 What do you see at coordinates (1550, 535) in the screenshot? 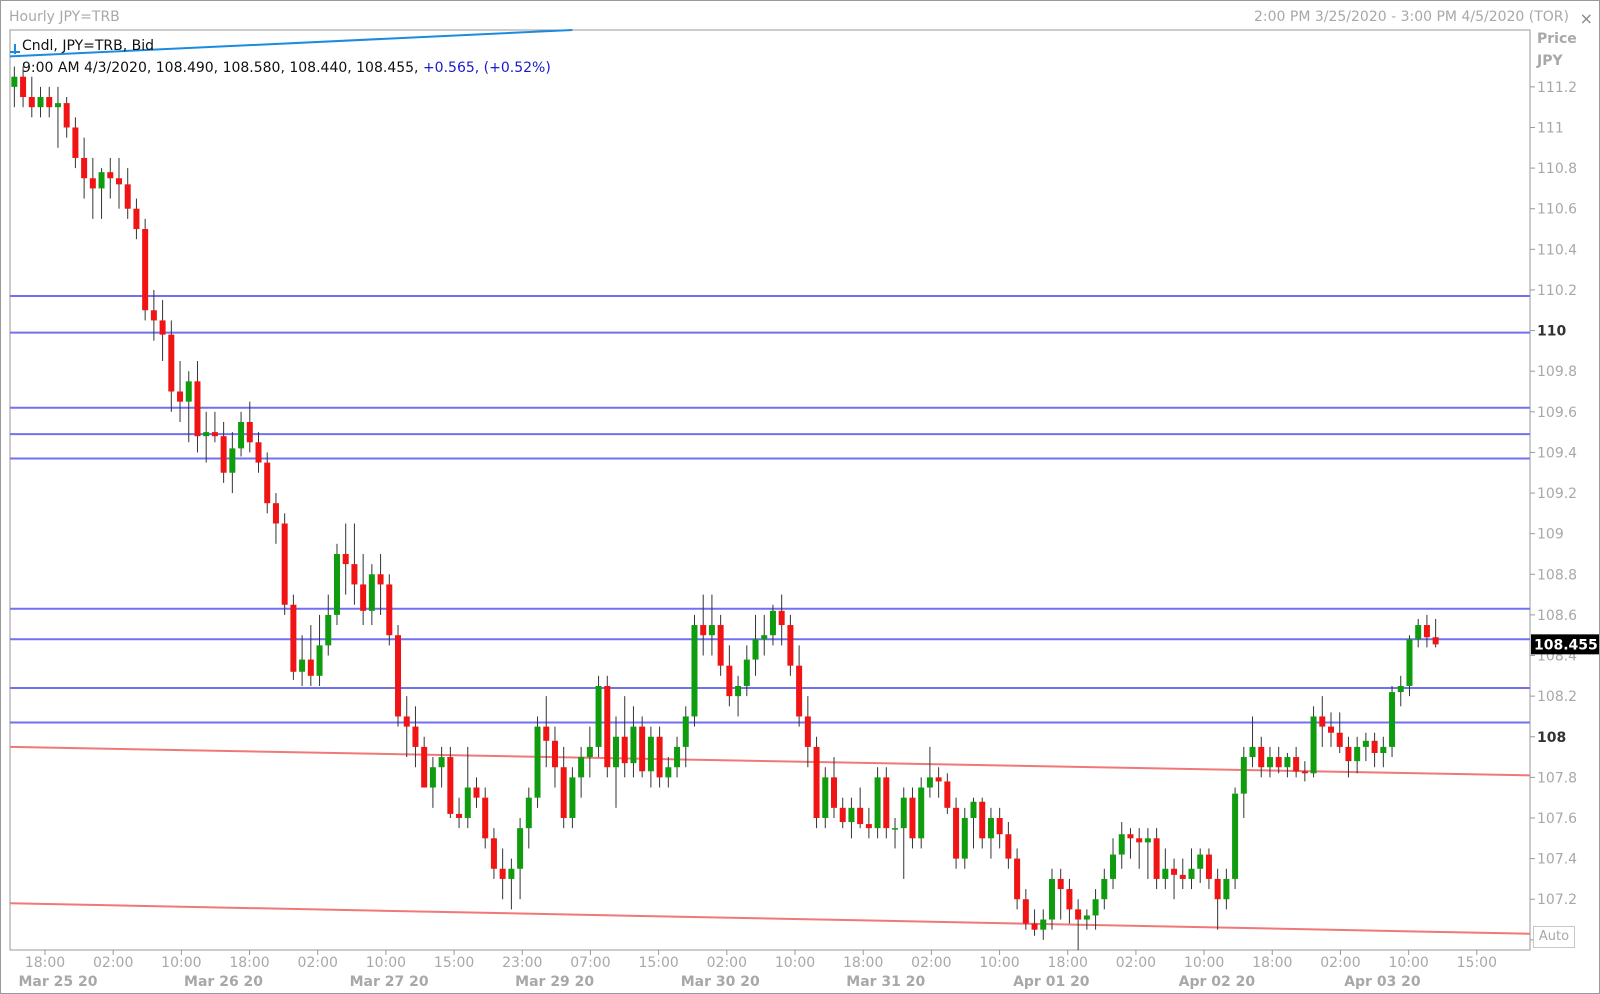
I see `y-tick-label: 109` at bounding box center [1550, 535].